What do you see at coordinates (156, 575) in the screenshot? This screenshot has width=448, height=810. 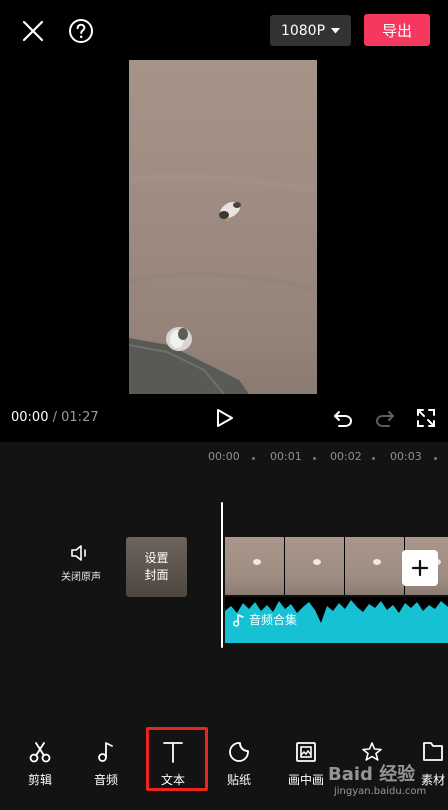 I see `cover-label-line2: 封面` at bounding box center [156, 575].